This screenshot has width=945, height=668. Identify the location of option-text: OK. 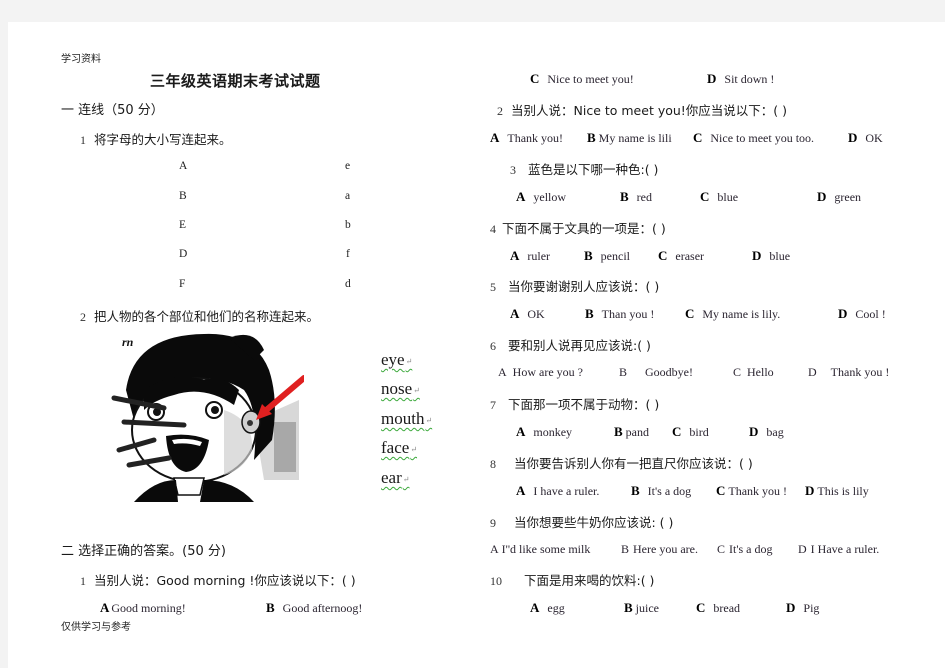
(536, 314).